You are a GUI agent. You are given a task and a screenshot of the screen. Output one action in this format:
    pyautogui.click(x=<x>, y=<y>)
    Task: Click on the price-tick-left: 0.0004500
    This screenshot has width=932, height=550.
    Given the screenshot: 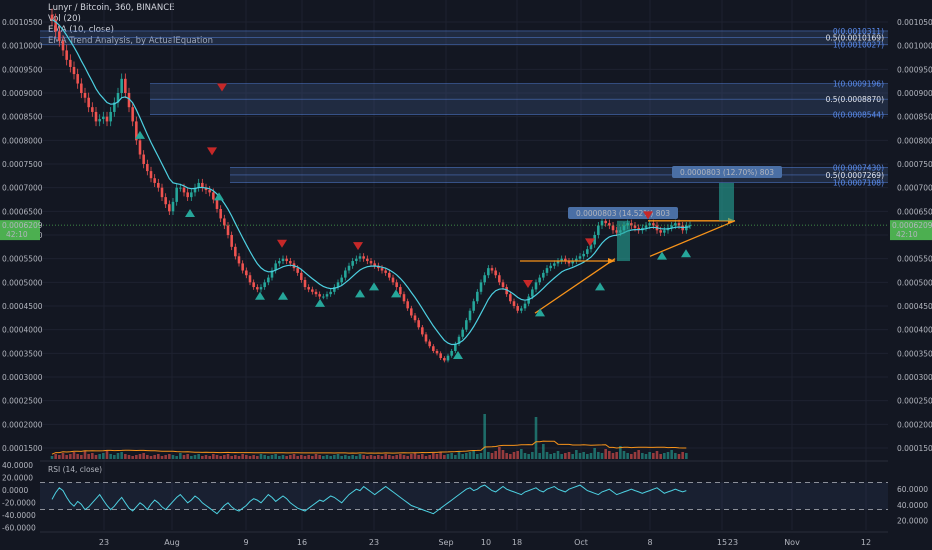 What is the action you would take?
    pyautogui.click(x=22, y=306)
    